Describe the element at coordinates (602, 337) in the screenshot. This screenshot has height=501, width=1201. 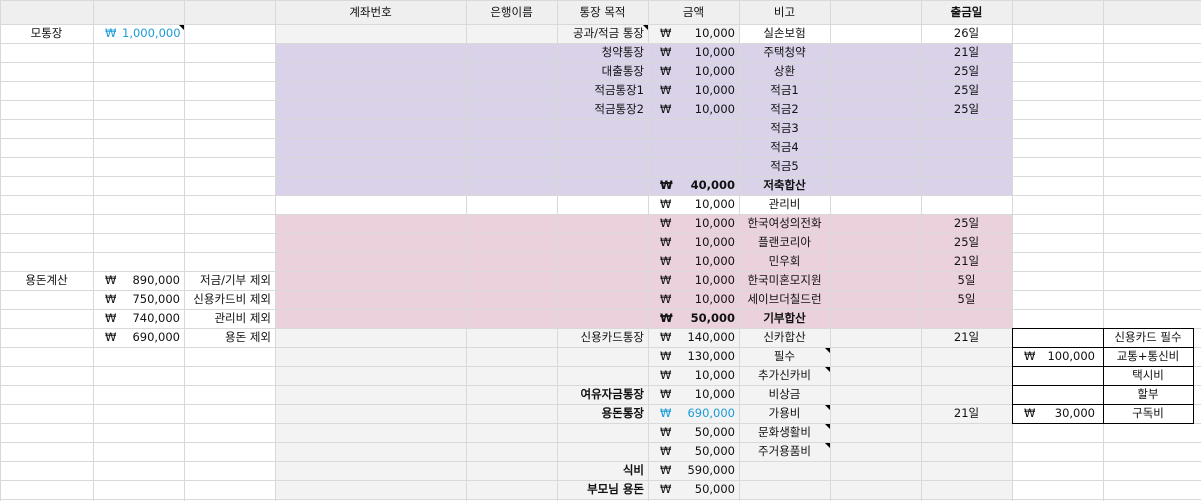
I see `cell-text: 신용카드통장` at that location.